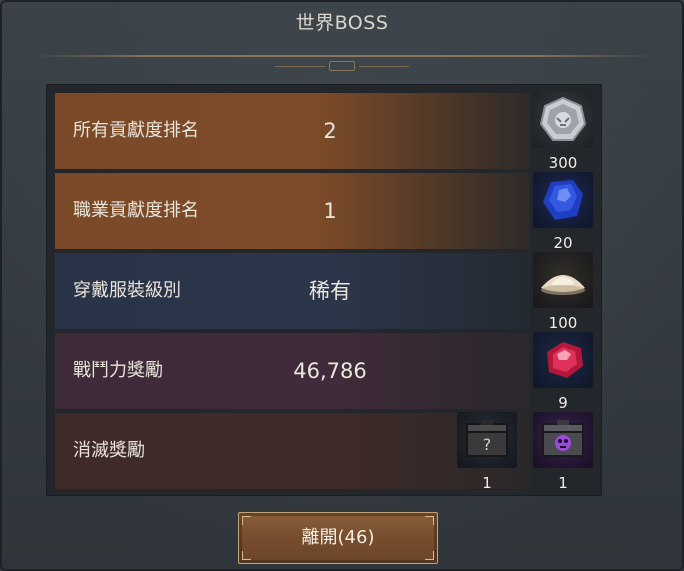  Describe the element at coordinates (342, 23) in the screenshot. I see `dialog-title: 世界BOSS` at that location.